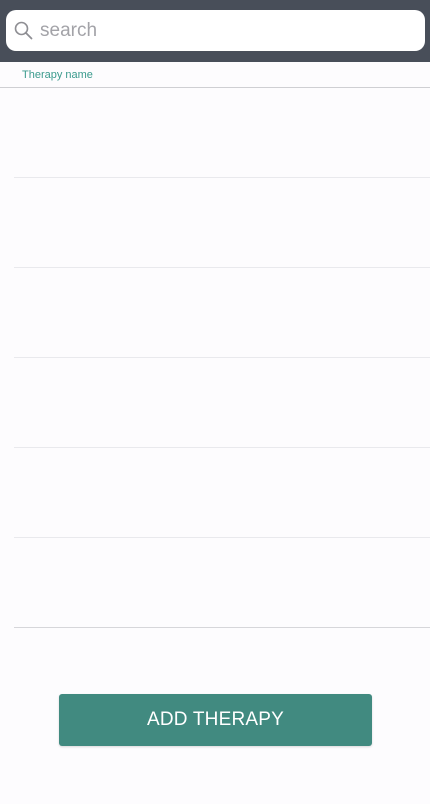 This screenshot has width=430, height=804. I want to click on column-header: Therapy name, so click(215, 75).